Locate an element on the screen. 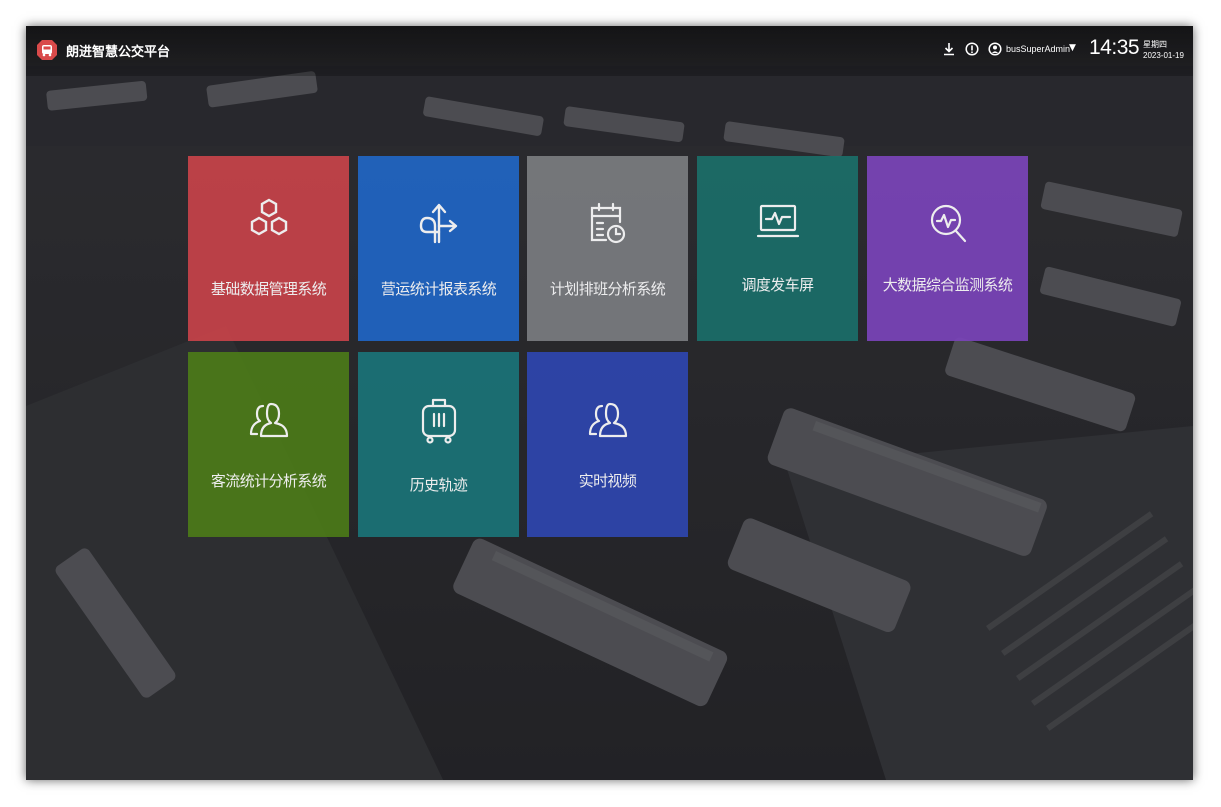 The image size is (1221, 807). tile-label: 调度发车屏 is located at coordinates (777, 285).